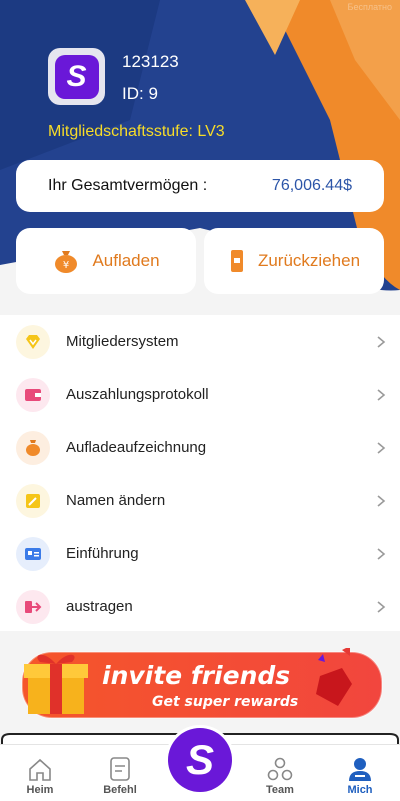 The image size is (400, 801). I want to click on total-assets-card: Ihr Gesamtvermögen : 76,006.44$, so click(200, 186).